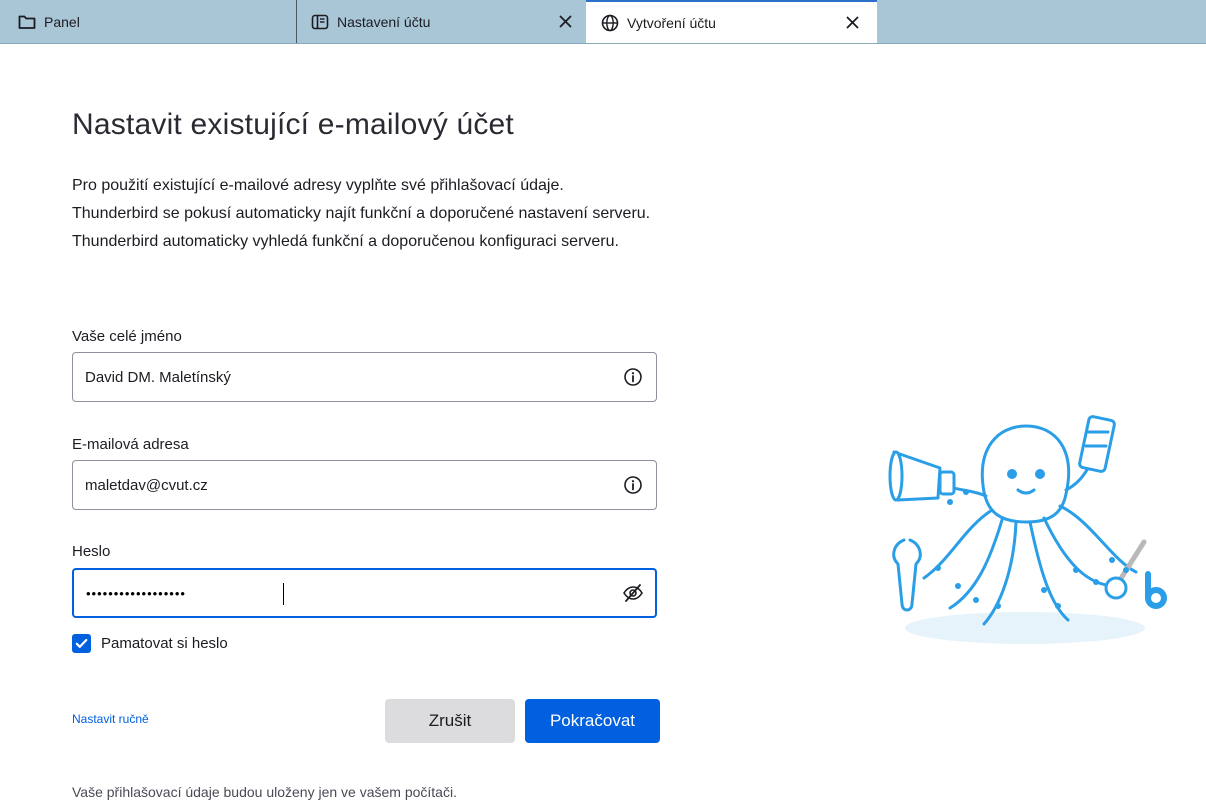 The width and height of the screenshot is (1206, 810). I want to click on password-label: Heslo, so click(91, 551).